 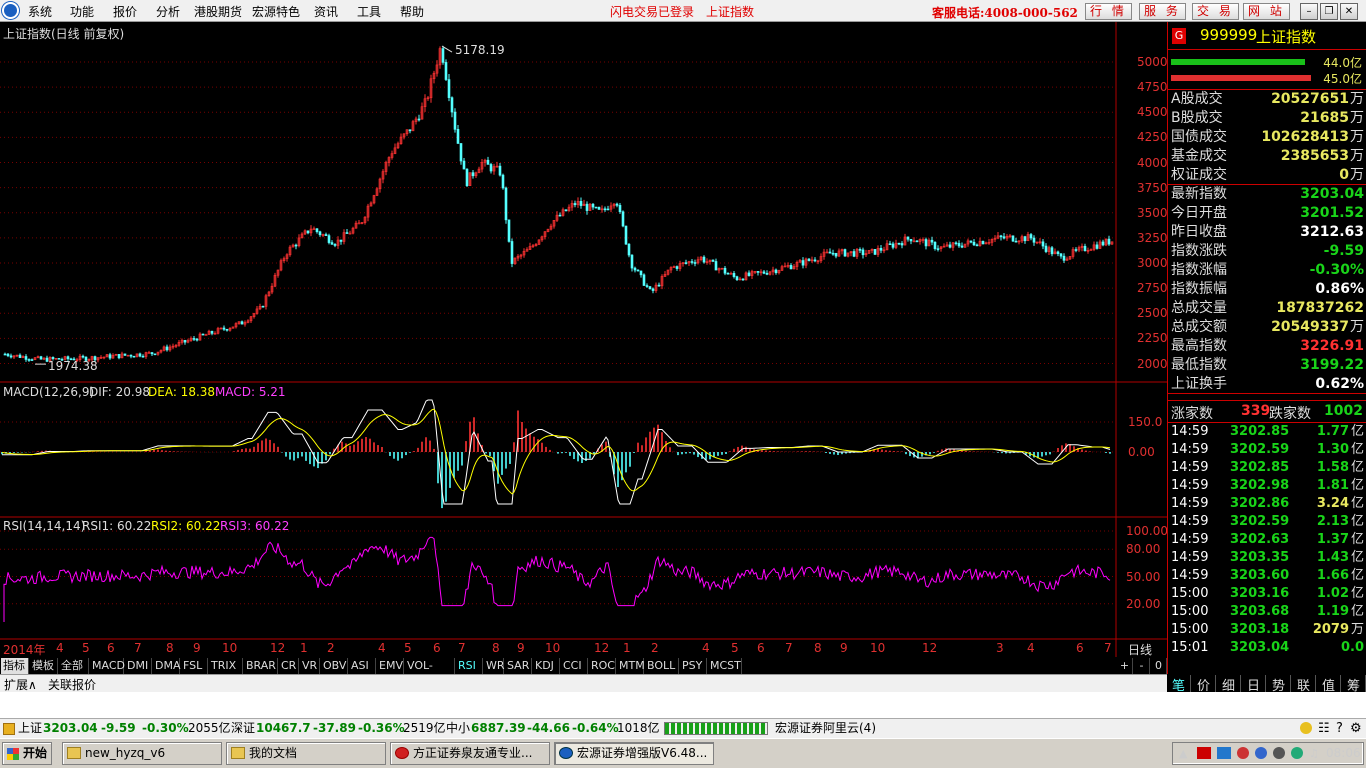 I want to click on signal-icon: ☷, so click(x=1324, y=728).